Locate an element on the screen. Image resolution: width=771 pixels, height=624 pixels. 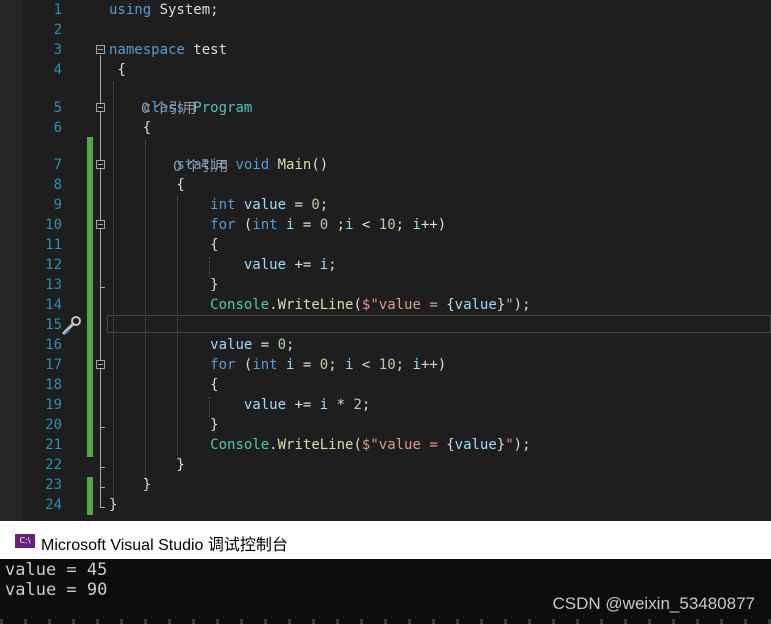
code-line: 10 for (int i = 0 ;i < 10; i++) is located at coordinates (385, 225).